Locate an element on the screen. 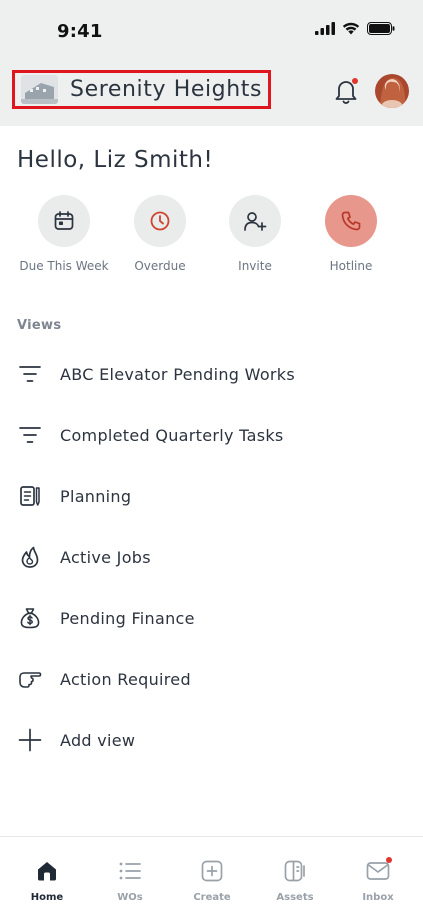 This screenshot has width=423, height=921. tab-assets: Assets is located at coordinates (295, 880).